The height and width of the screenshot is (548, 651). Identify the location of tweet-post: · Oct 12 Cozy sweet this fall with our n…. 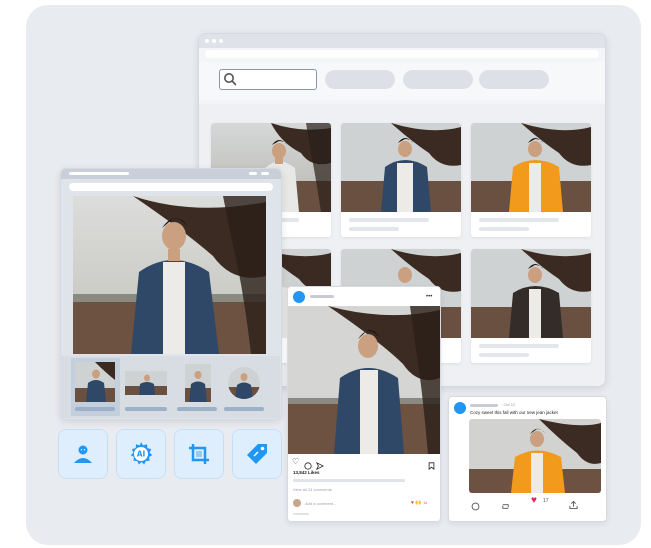
(527, 459).